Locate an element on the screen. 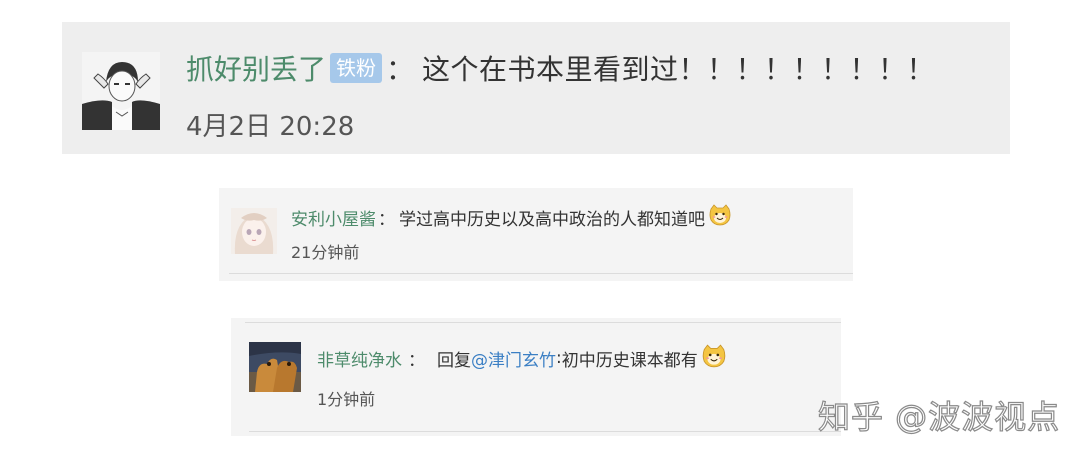  username-link: 非草纯净水 is located at coordinates (359, 358).